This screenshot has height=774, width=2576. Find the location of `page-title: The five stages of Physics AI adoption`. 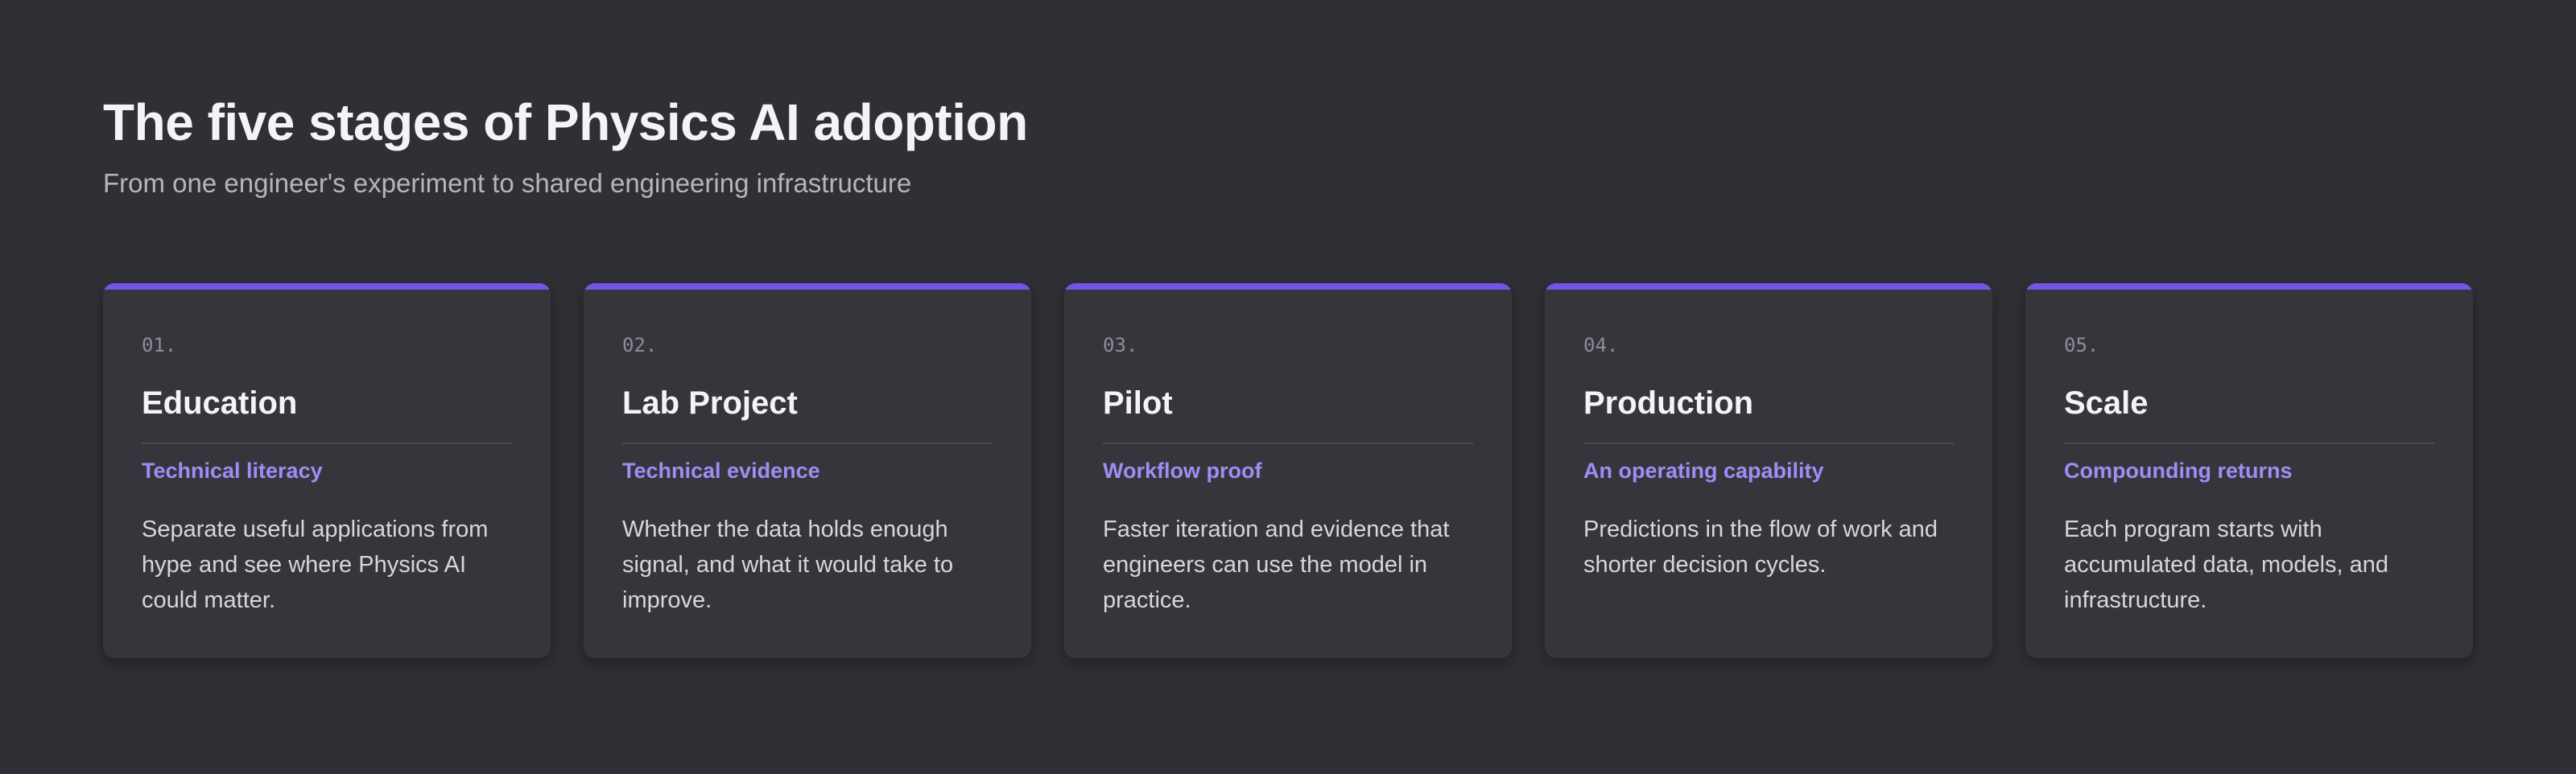

page-title: The five stages of Physics AI adoption is located at coordinates (565, 122).